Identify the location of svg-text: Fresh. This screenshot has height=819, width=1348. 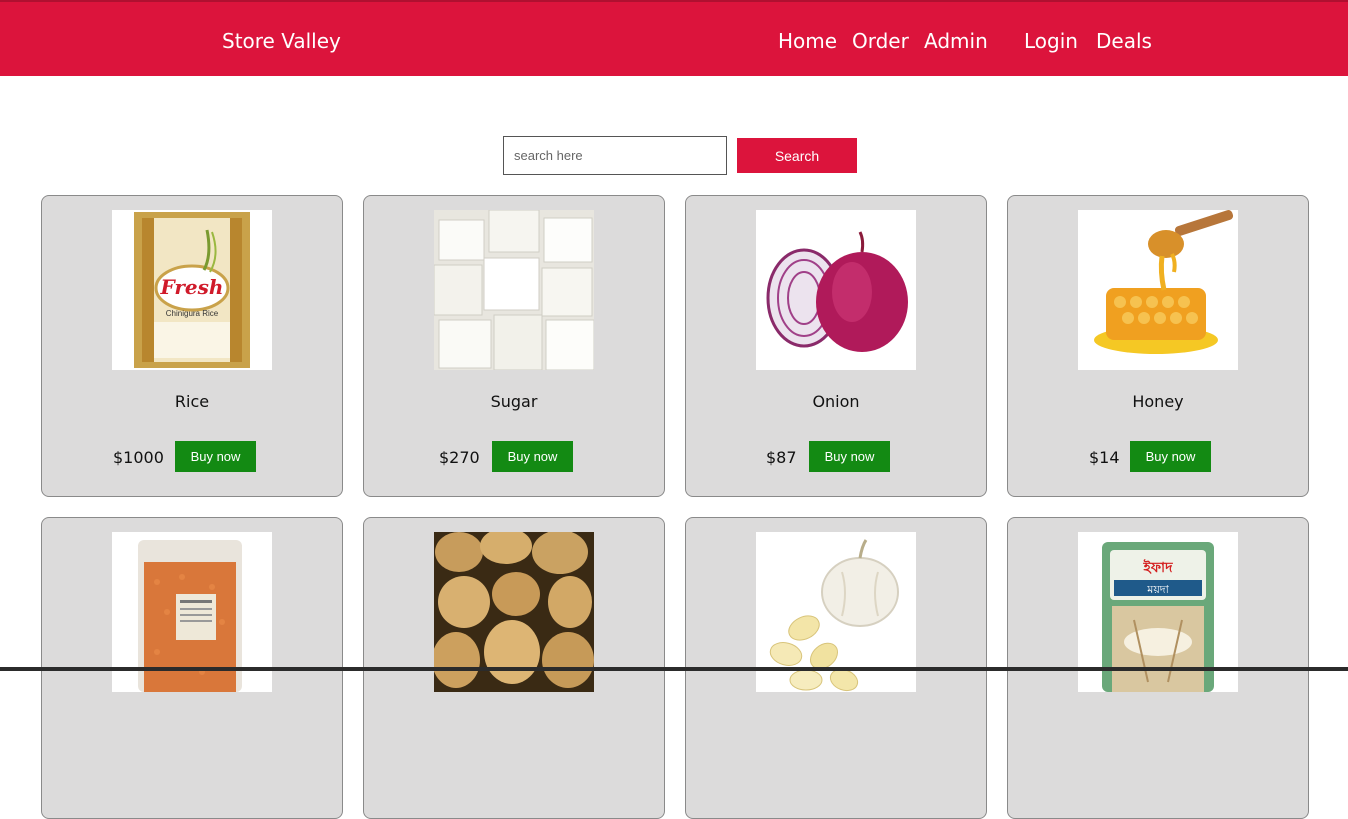
(192, 287).